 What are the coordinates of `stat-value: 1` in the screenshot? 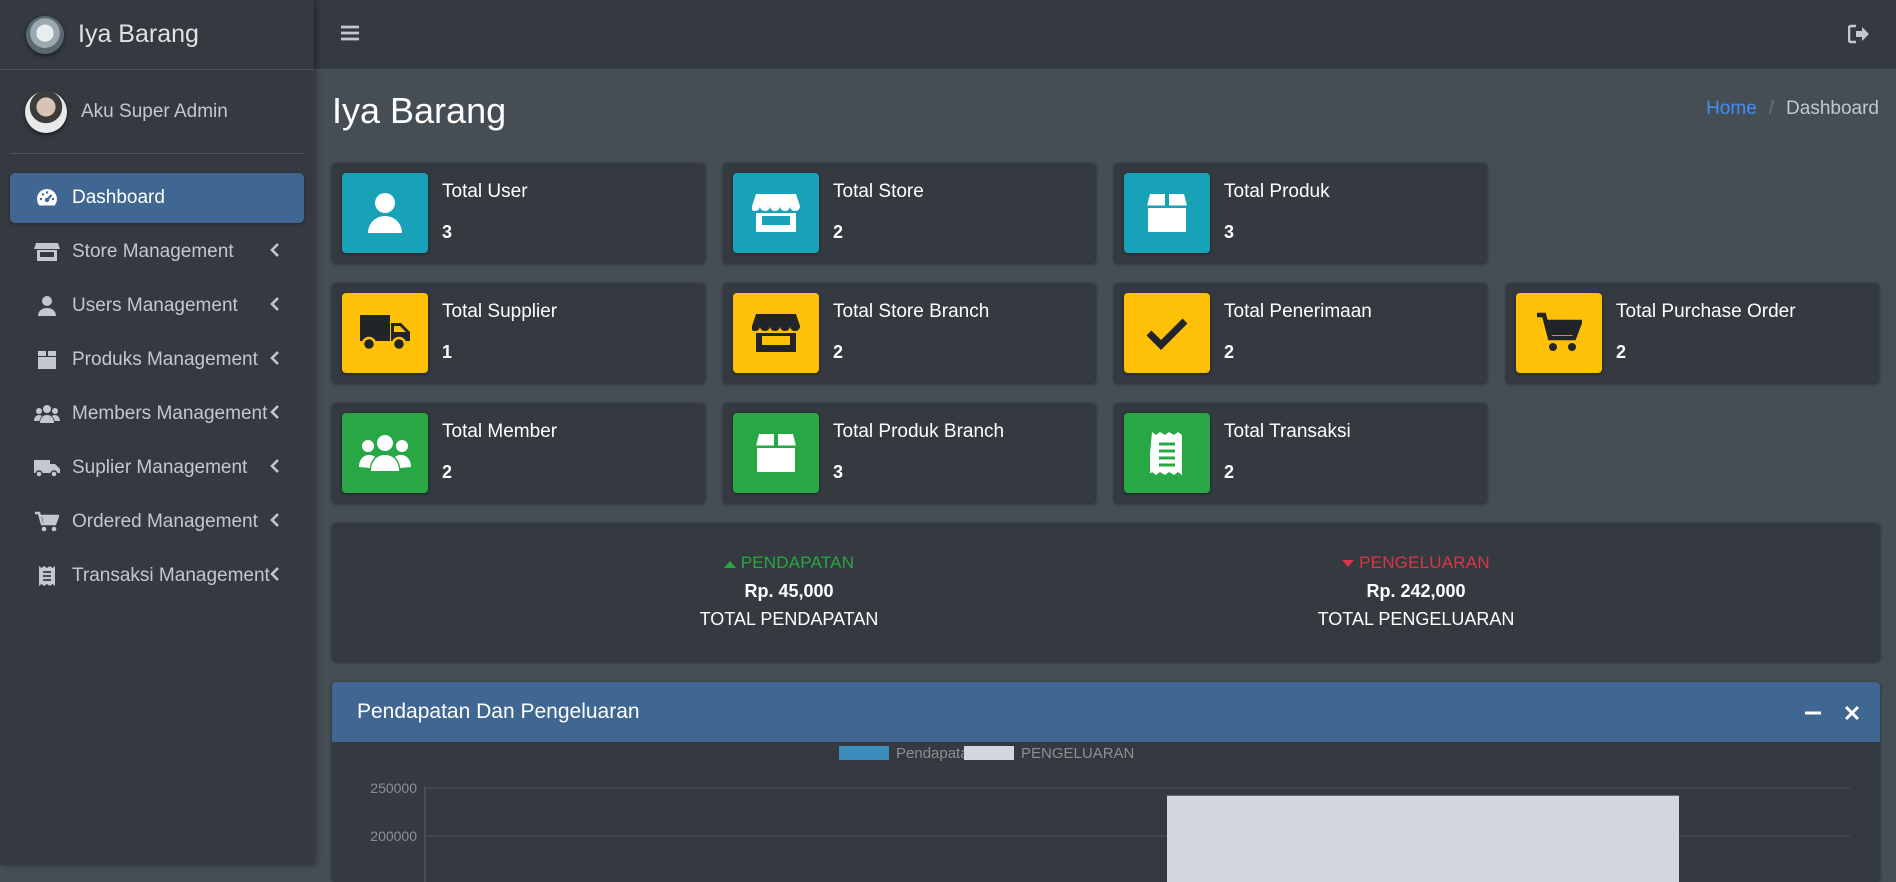 It's located at (447, 352).